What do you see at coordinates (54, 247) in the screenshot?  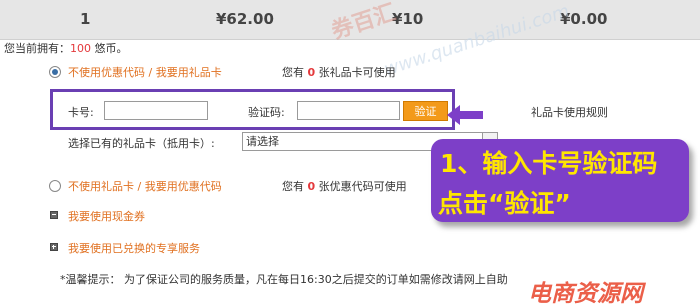 I see `expand-icon` at bounding box center [54, 247].